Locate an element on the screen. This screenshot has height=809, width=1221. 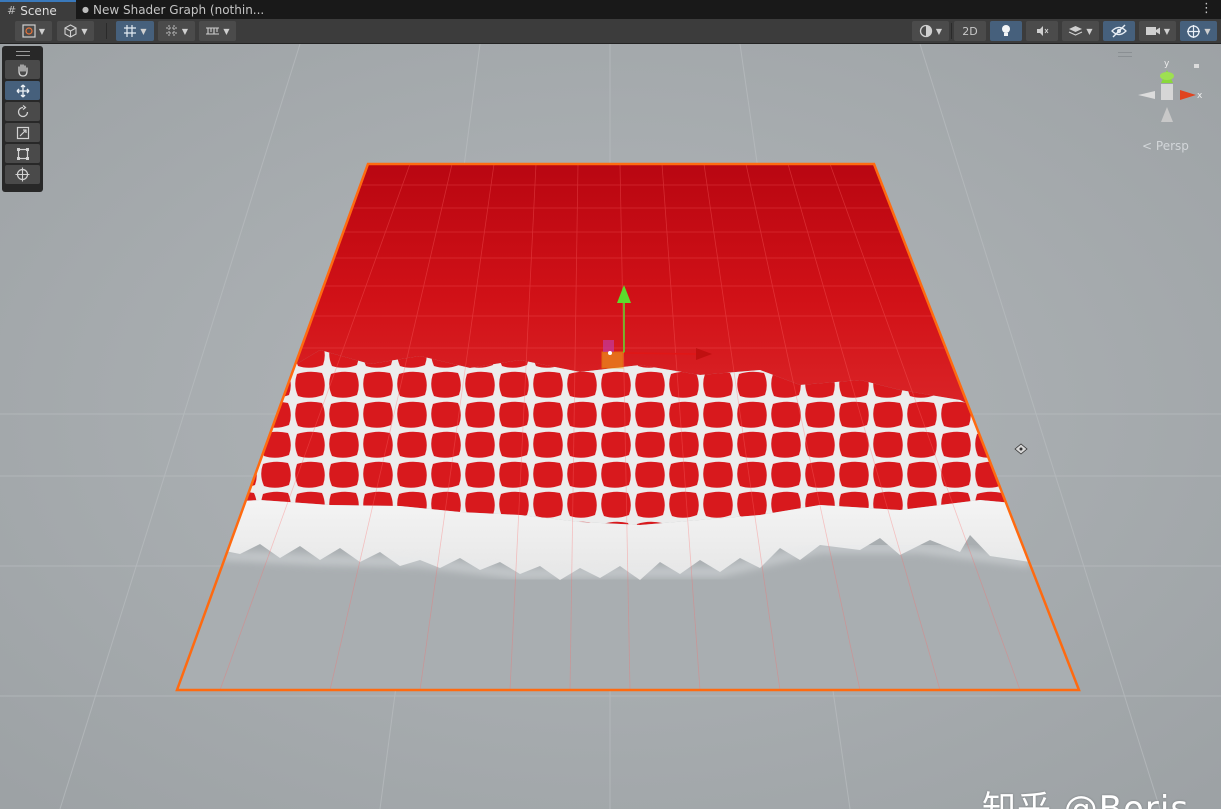
transform-tools-panel is located at coordinates (22, 119).